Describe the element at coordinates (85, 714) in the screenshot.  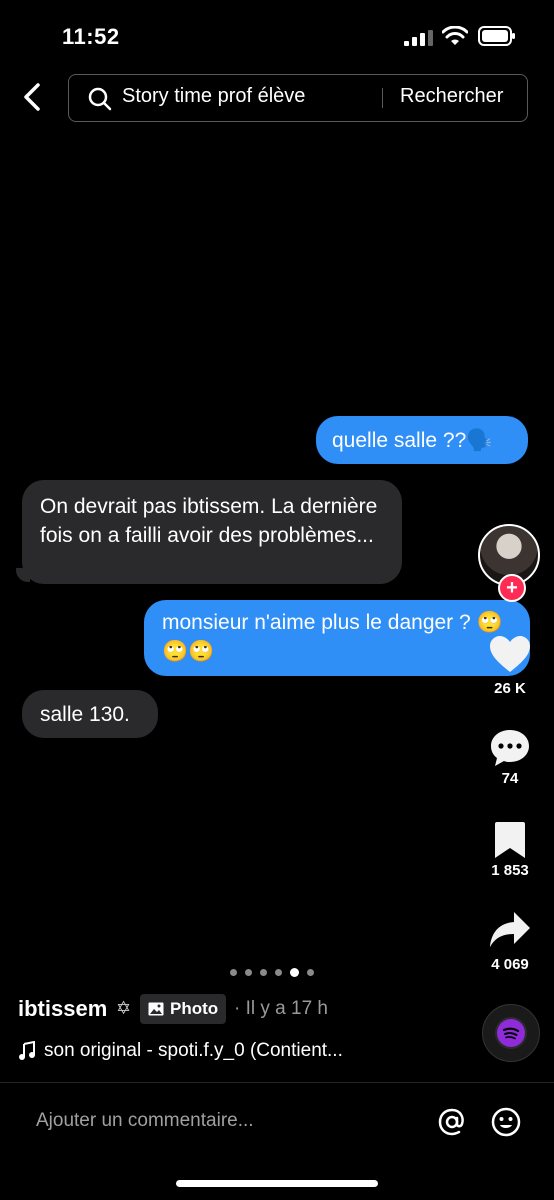
I see `message-text: salle 130.` at that location.